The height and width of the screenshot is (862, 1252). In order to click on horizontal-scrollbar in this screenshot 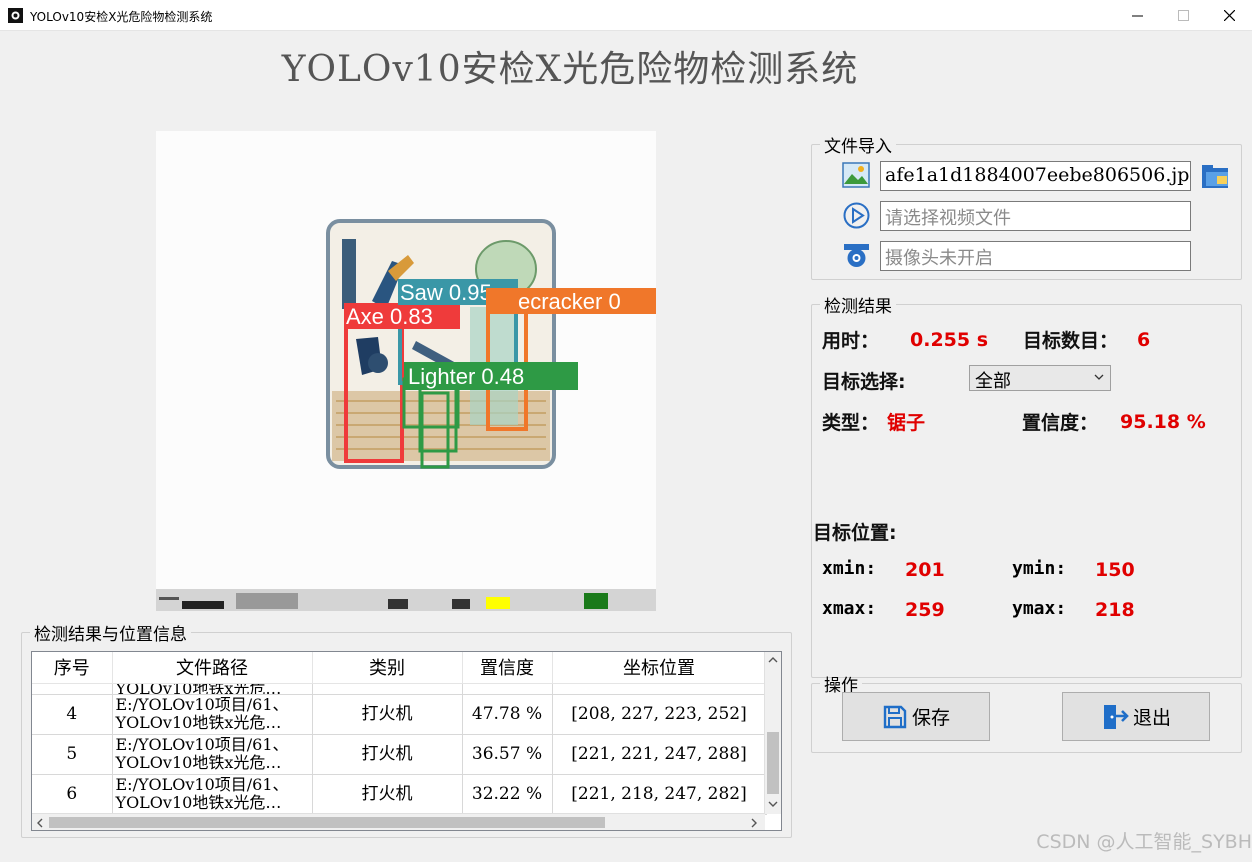, I will do `click(398, 821)`.